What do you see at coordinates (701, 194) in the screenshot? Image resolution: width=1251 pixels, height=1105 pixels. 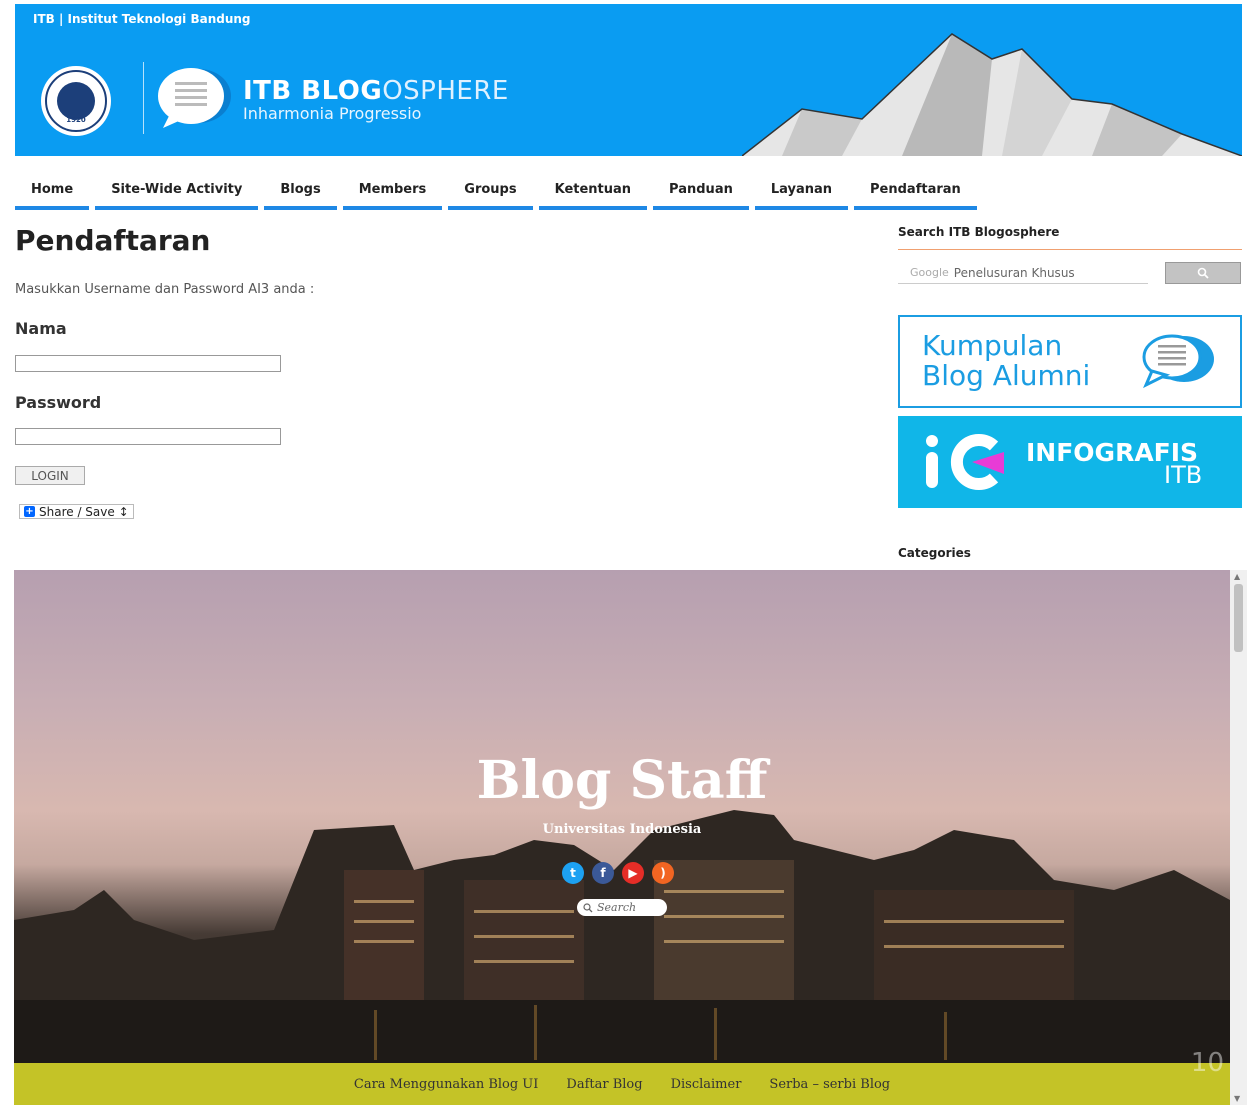 I see `nav-panduan: Panduan` at bounding box center [701, 194].